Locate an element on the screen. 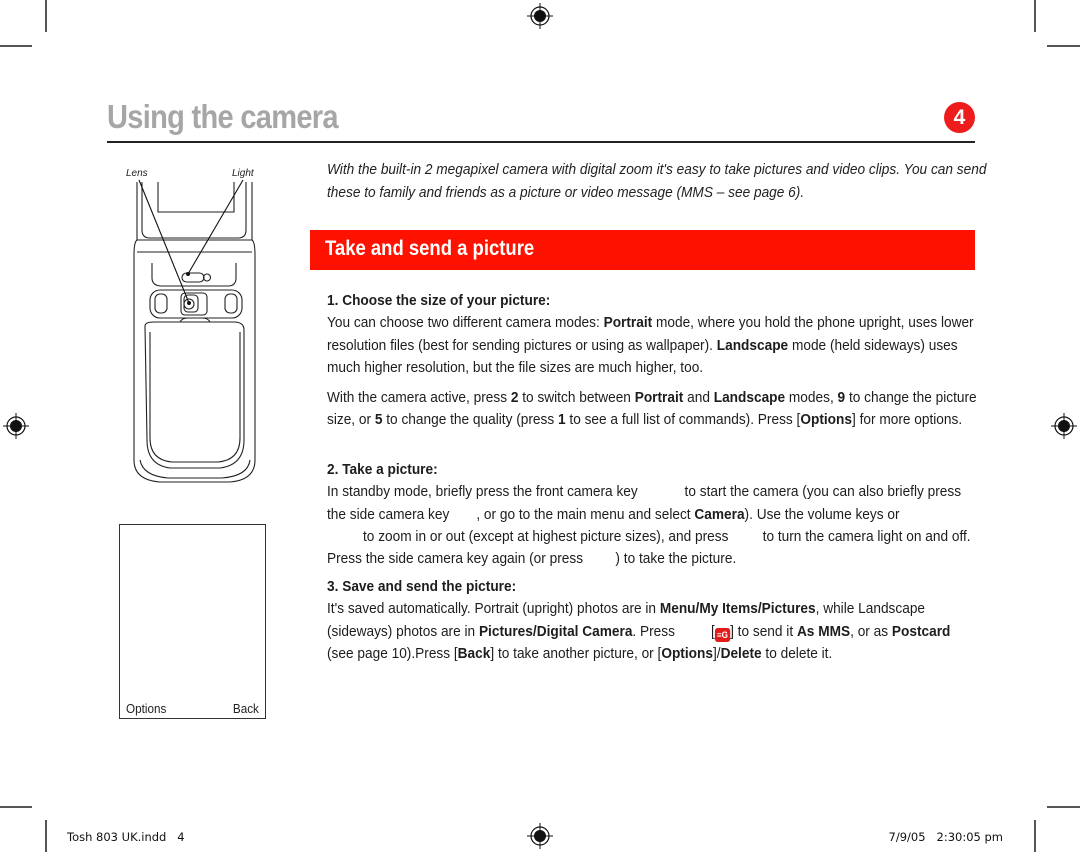 The height and width of the screenshot is (852, 1080). softkey-back: Back is located at coordinates (245, 708).